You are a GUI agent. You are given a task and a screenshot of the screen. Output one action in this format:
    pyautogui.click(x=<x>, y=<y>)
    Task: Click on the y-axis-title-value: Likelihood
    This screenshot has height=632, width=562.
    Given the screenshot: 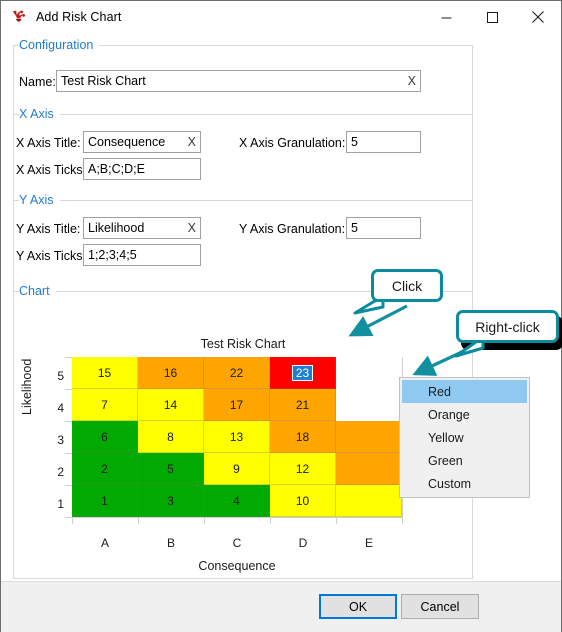 What is the action you would take?
    pyautogui.click(x=116, y=228)
    